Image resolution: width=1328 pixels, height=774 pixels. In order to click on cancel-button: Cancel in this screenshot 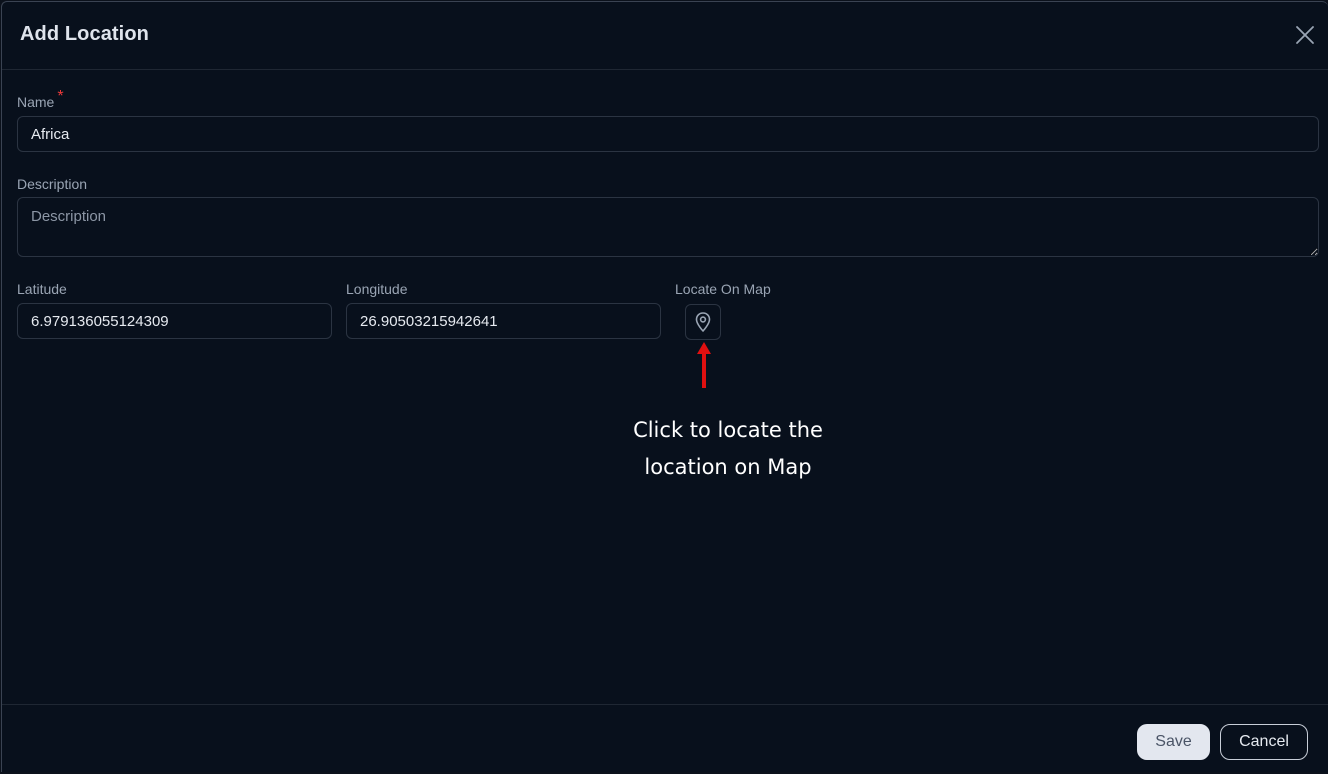, I will do `click(1264, 742)`.